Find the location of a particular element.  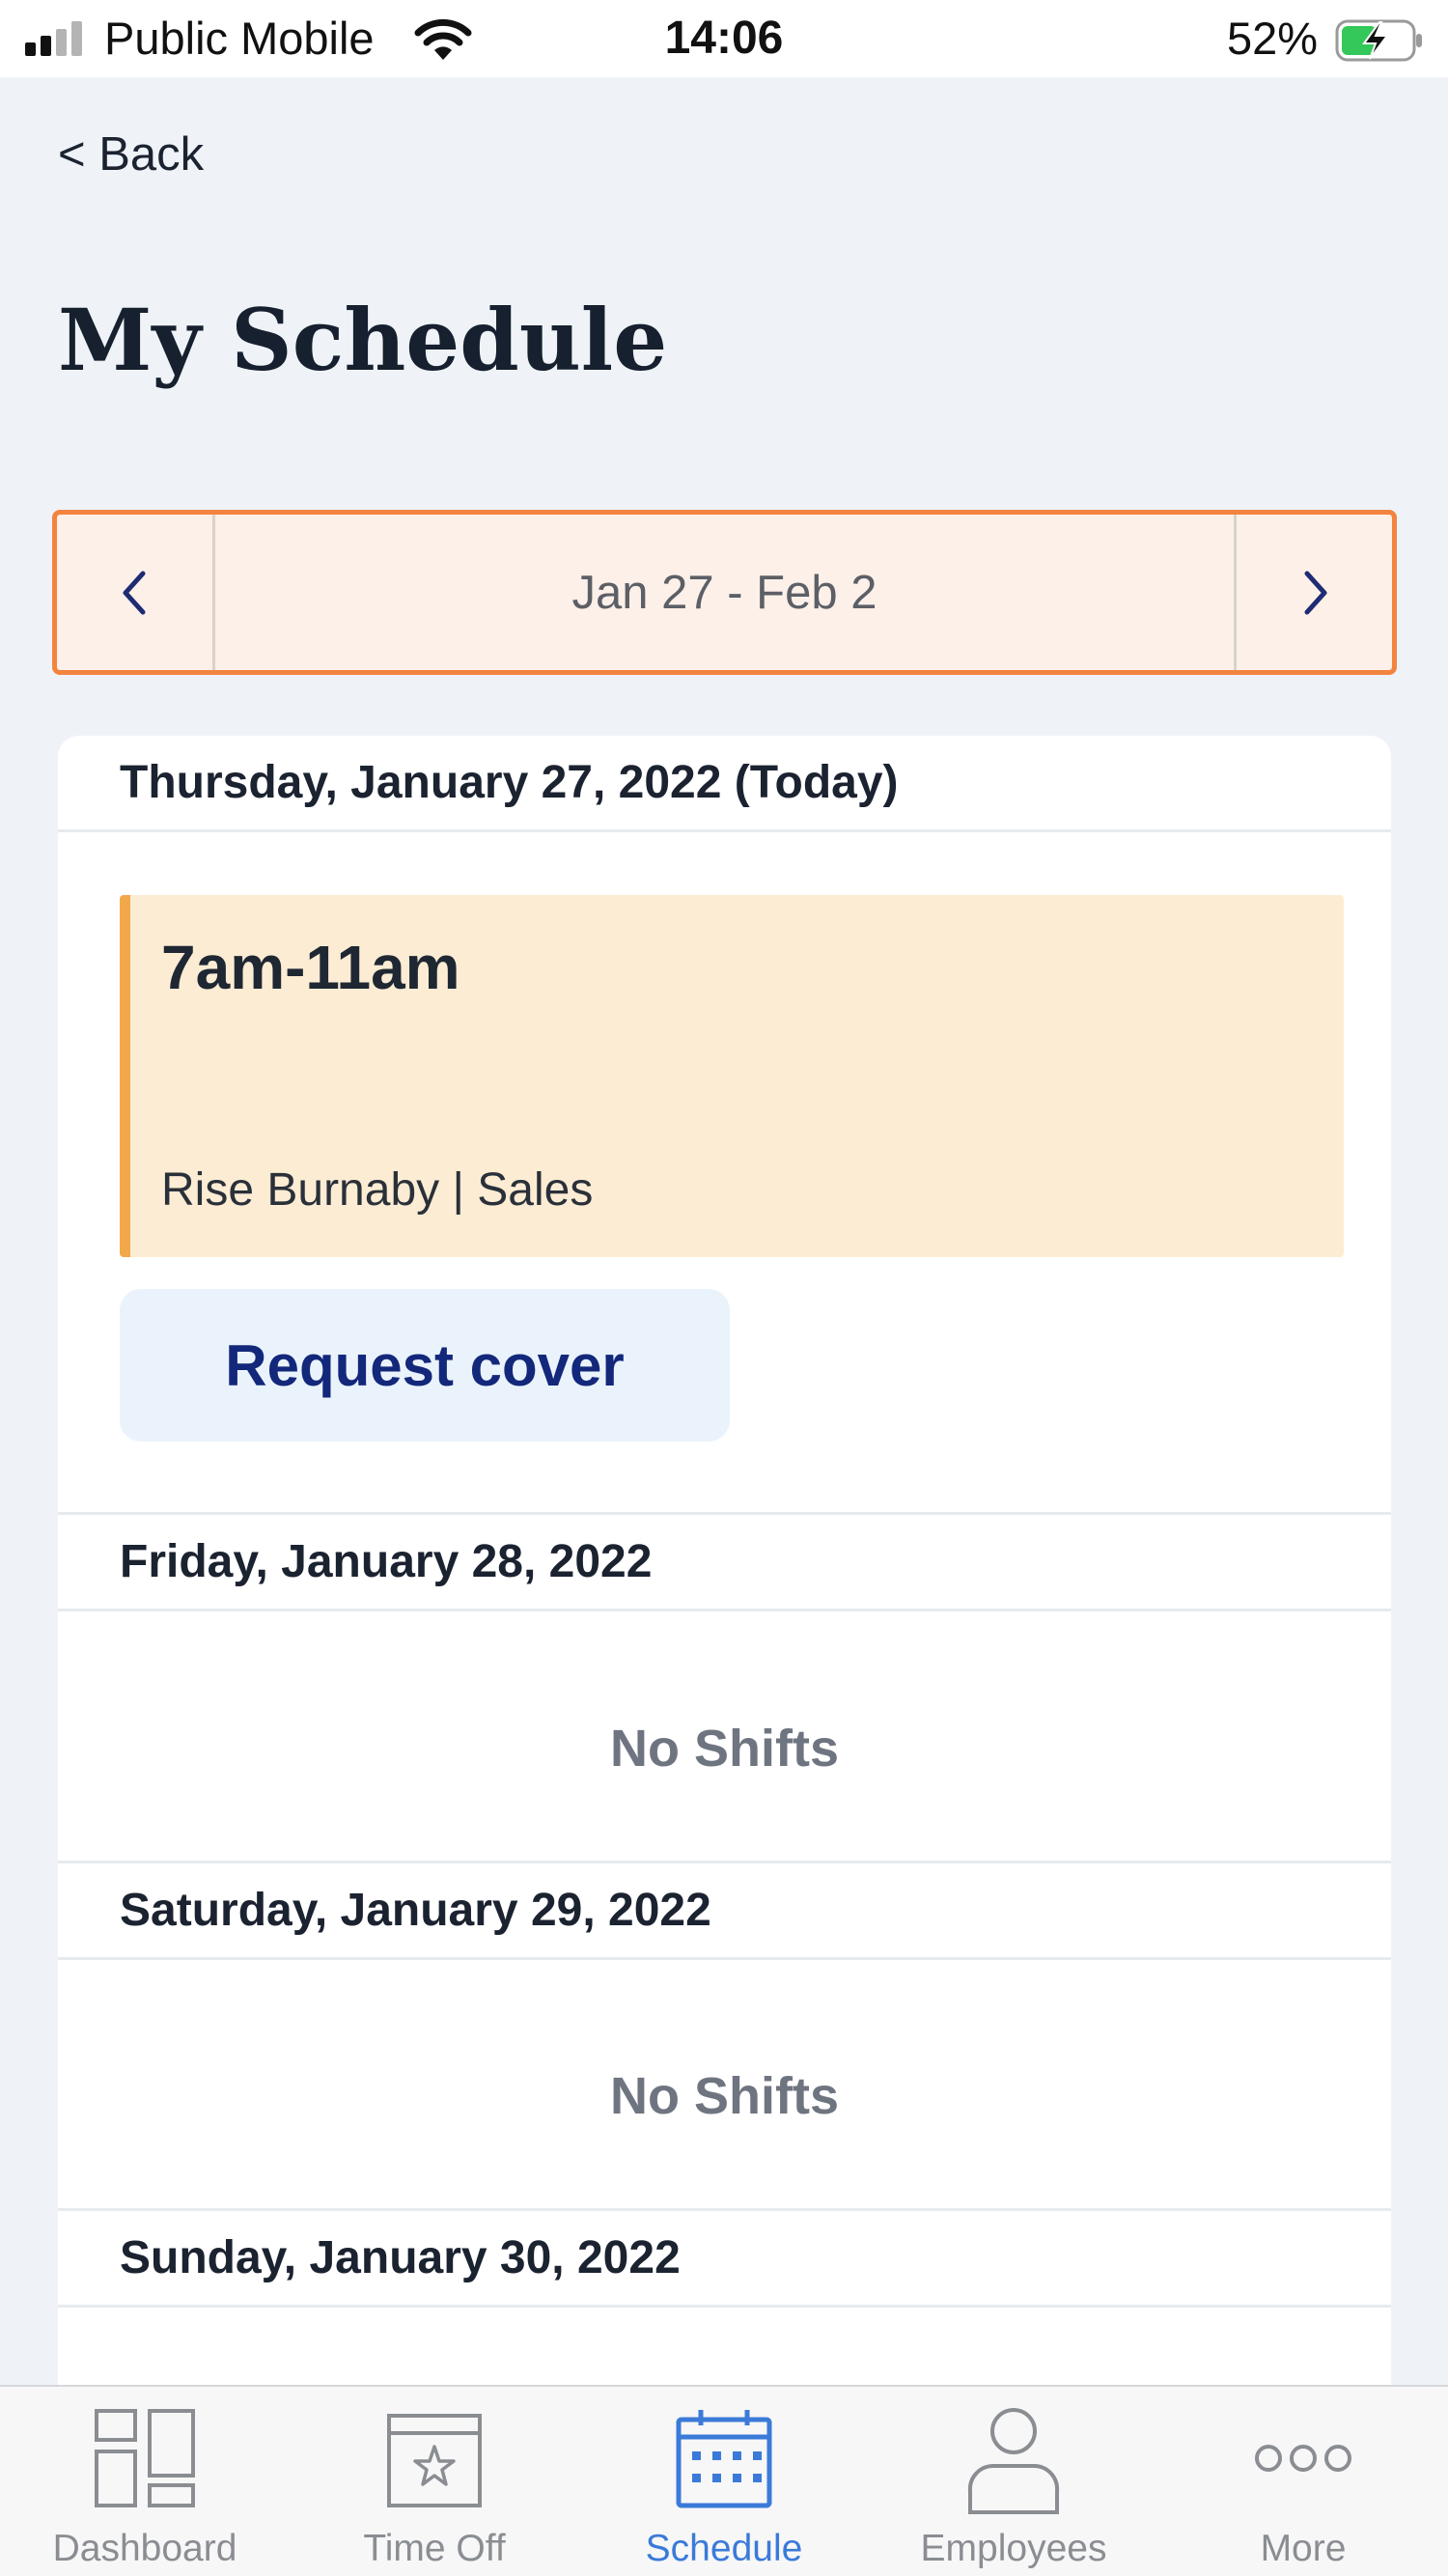

back-button: < Back is located at coordinates (131, 155).